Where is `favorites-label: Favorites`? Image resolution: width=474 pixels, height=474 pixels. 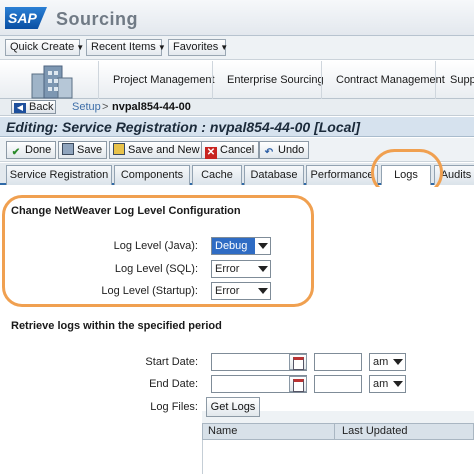
favorites-label: Favorites is located at coordinates (196, 47).